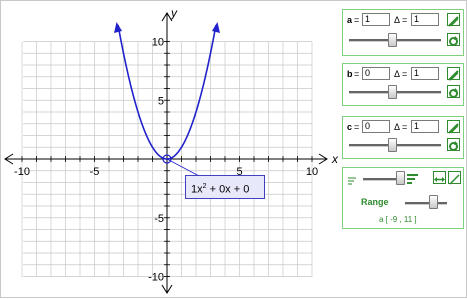 Image resolution: width=467 pixels, height=299 pixels. What do you see at coordinates (400, 178) in the screenshot?
I see `step-slider-thumb` at bounding box center [400, 178].